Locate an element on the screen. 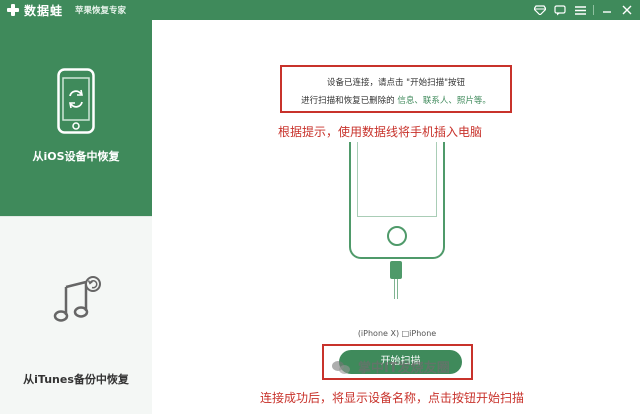 The width and height of the screenshot is (640, 414). watermark: 掌中IT发烧友圈 is located at coordinates (391, 366).